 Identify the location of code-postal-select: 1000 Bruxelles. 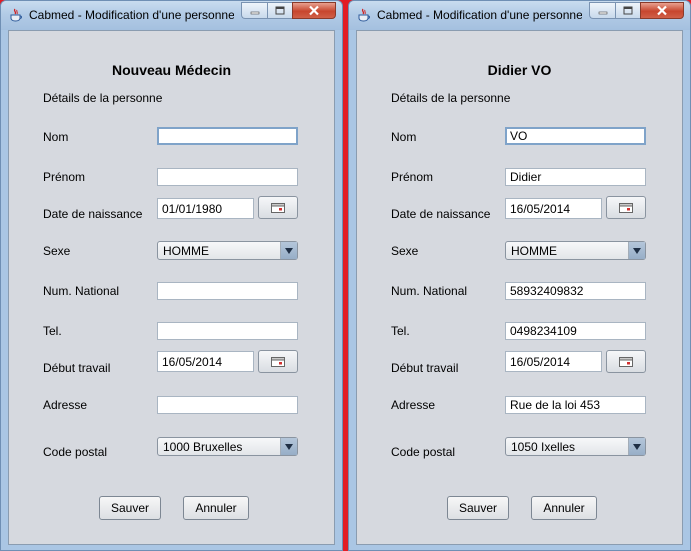
(227, 446).